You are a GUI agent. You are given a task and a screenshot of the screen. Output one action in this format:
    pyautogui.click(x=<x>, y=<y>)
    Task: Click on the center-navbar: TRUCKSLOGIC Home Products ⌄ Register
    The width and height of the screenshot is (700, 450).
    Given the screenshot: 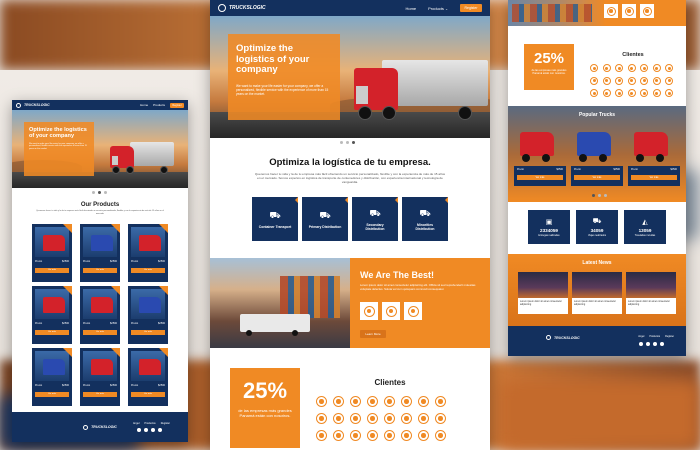 What is the action you would take?
    pyautogui.click(x=350, y=8)
    